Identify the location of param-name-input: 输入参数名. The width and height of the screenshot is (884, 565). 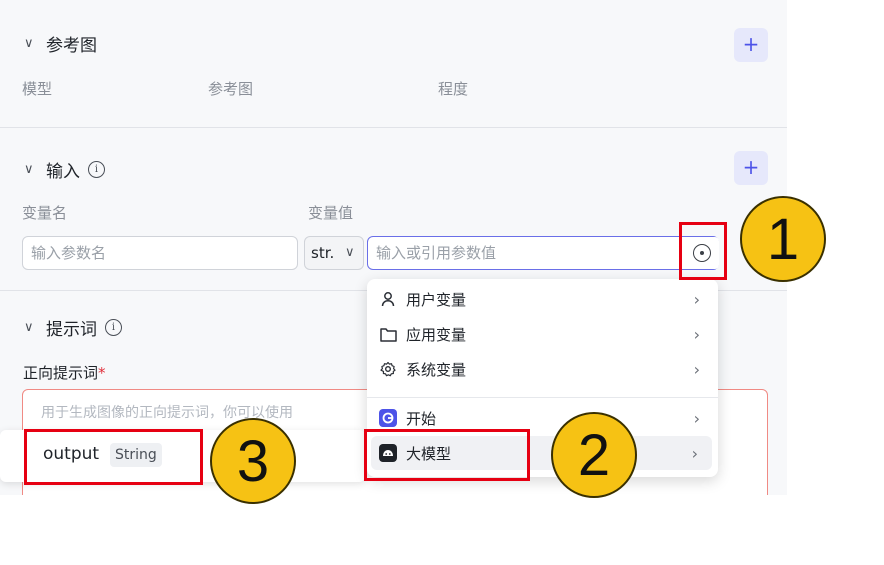
(160, 253).